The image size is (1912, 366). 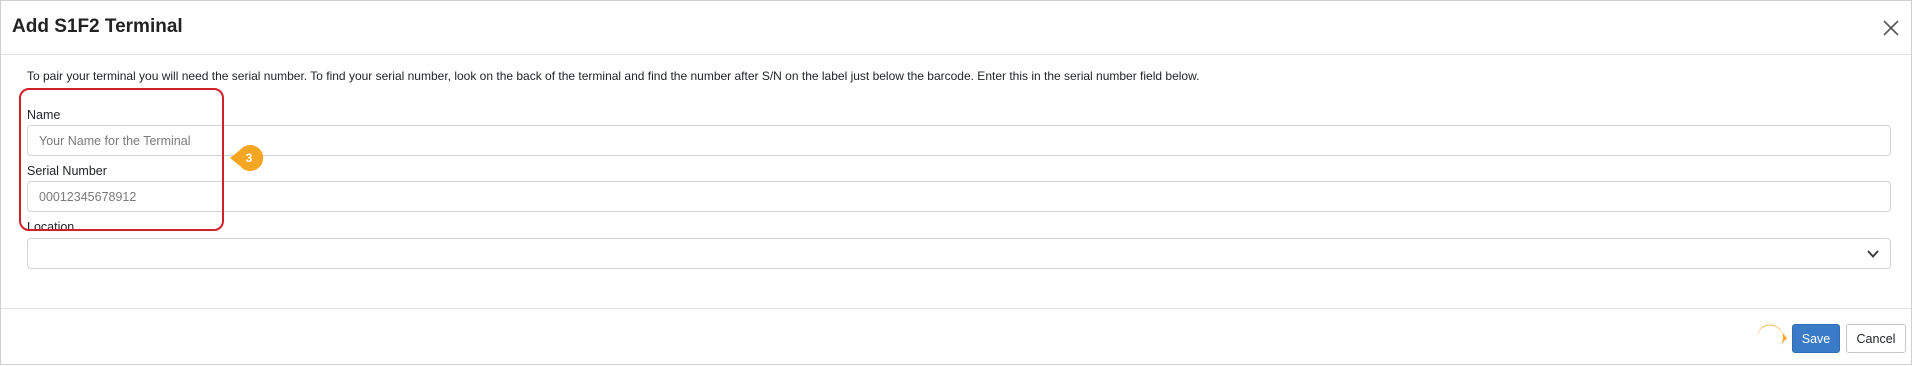 I want to click on serial-number-input, so click(x=959, y=196).